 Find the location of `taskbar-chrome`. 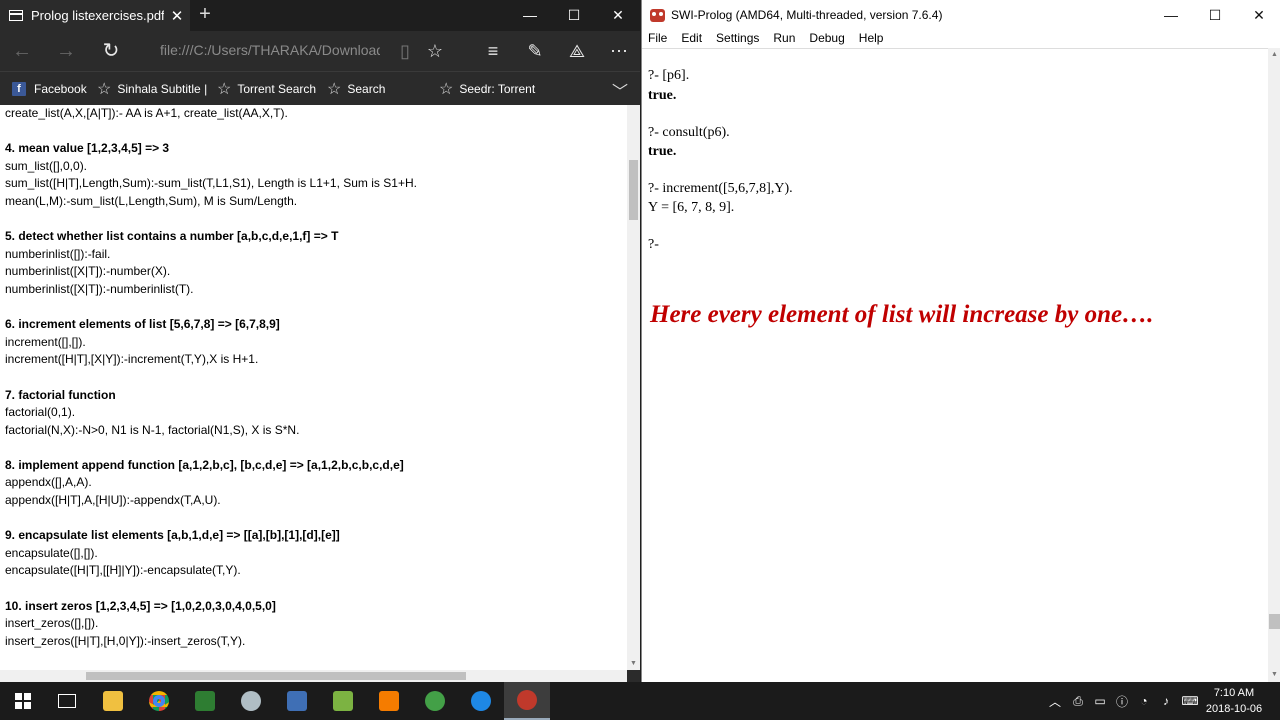

taskbar-chrome is located at coordinates (159, 701).